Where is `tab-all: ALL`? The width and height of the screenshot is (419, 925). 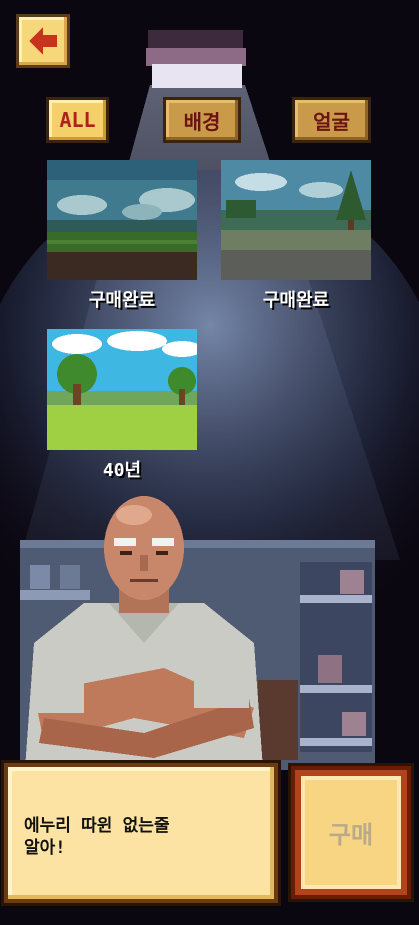
tab-all: ALL is located at coordinates (77, 120).